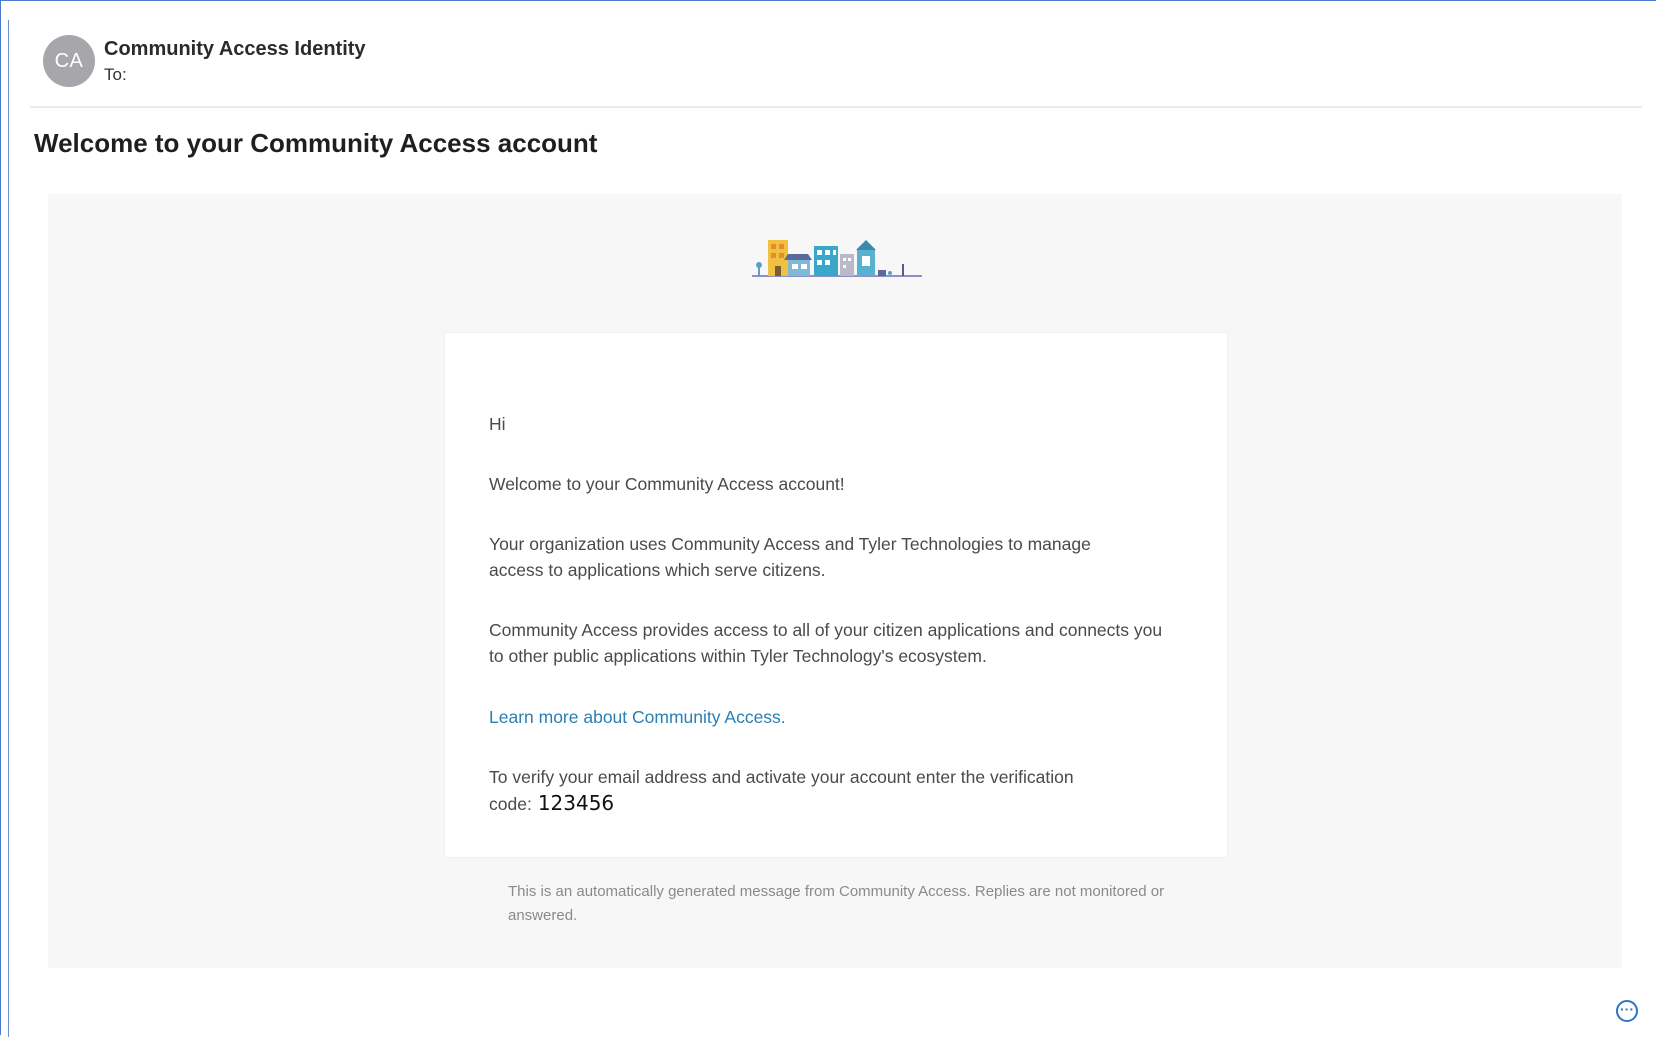  What do you see at coordinates (8, 528) in the screenshot?
I see `window-left-border` at bounding box center [8, 528].